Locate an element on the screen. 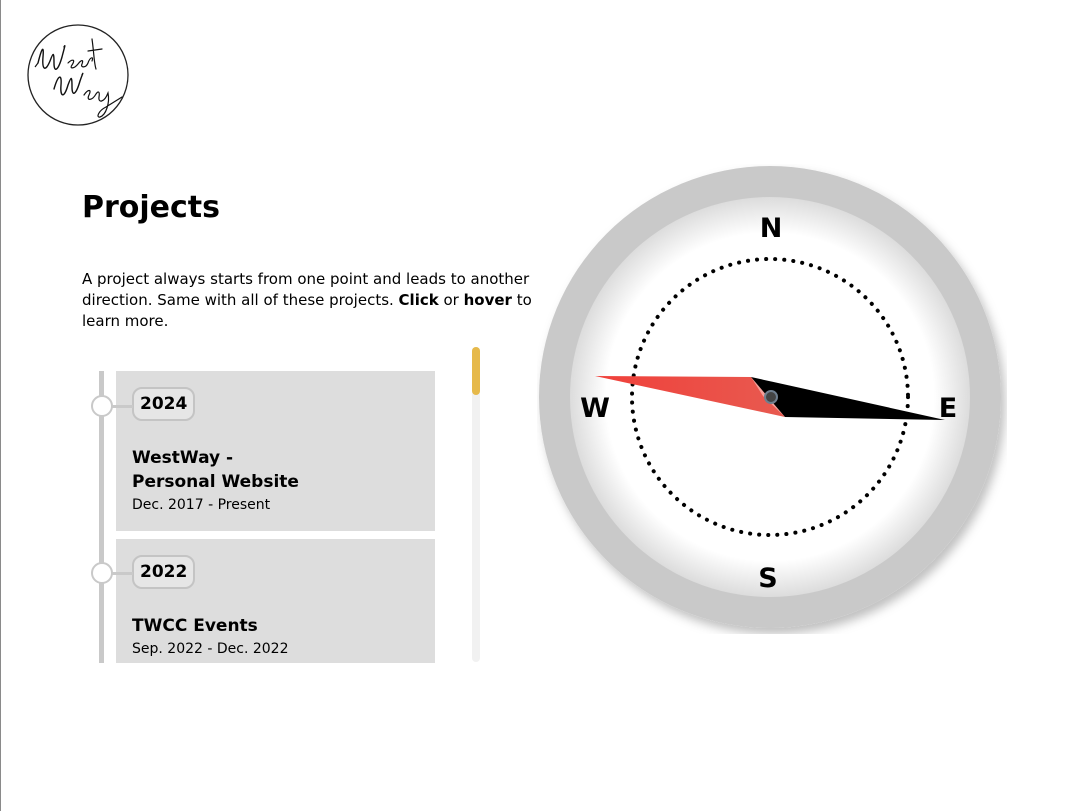 This screenshot has width=1077, height=811. project-title: WestWay - Personal Website is located at coordinates (232, 470).